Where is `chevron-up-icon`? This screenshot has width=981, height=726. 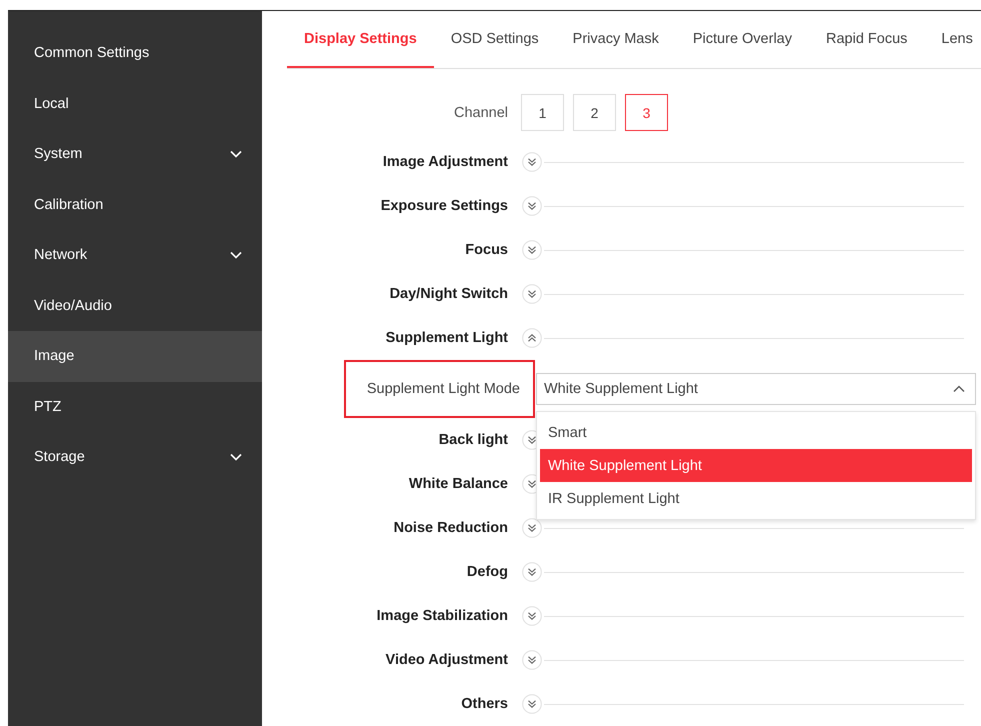
chevron-up-icon is located at coordinates (959, 389).